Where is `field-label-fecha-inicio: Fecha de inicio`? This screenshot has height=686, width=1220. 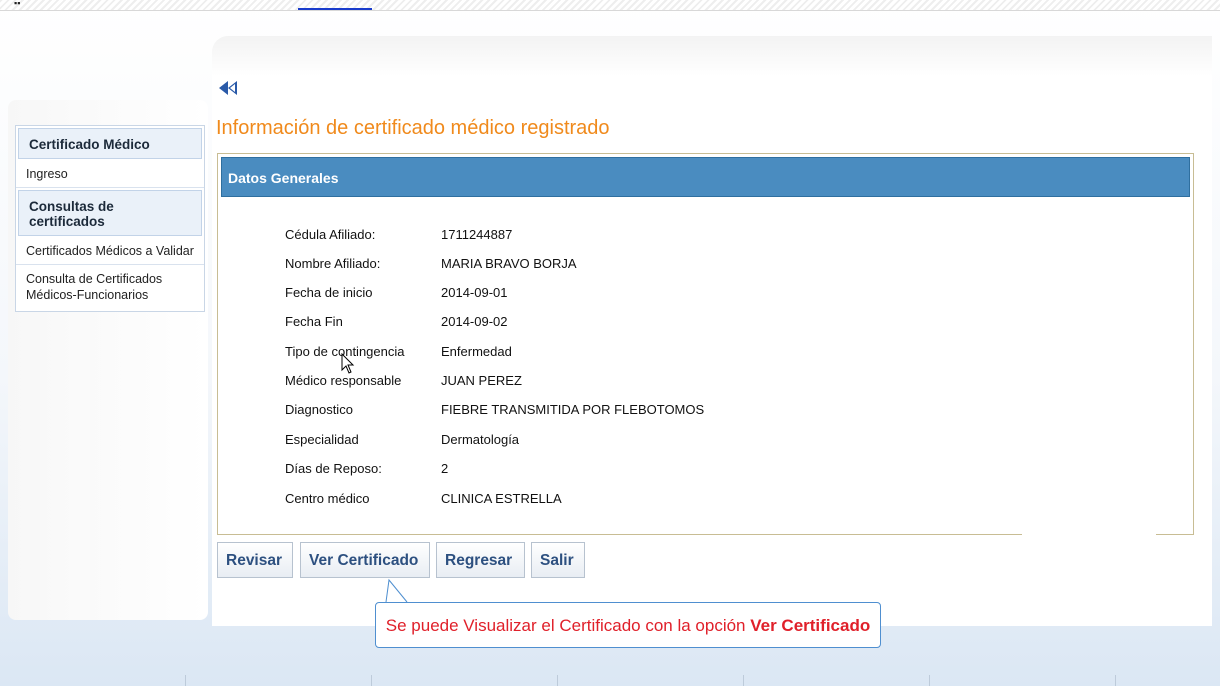
field-label-fecha-inicio: Fecha de inicio is located at coordinates (329, 292).